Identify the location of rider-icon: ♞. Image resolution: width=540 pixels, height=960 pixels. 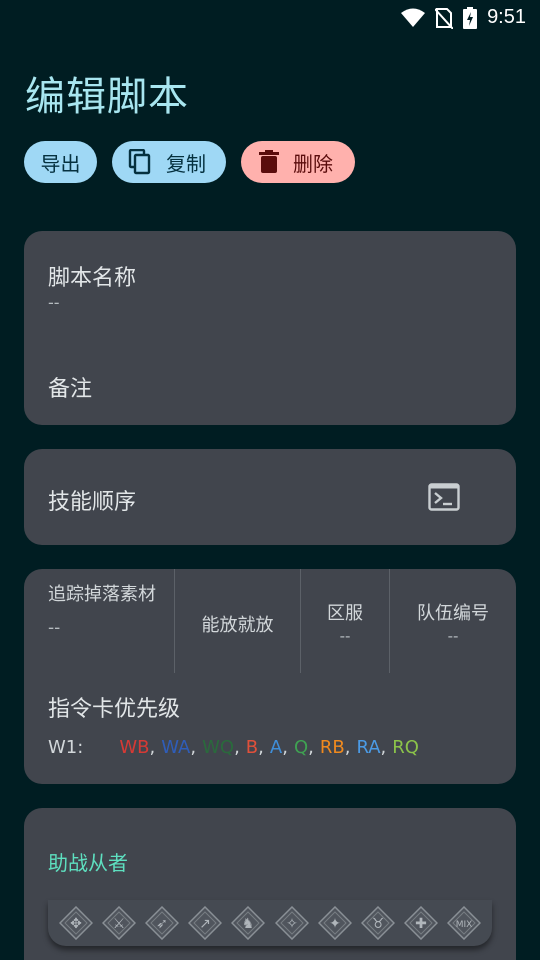
(248, 923).